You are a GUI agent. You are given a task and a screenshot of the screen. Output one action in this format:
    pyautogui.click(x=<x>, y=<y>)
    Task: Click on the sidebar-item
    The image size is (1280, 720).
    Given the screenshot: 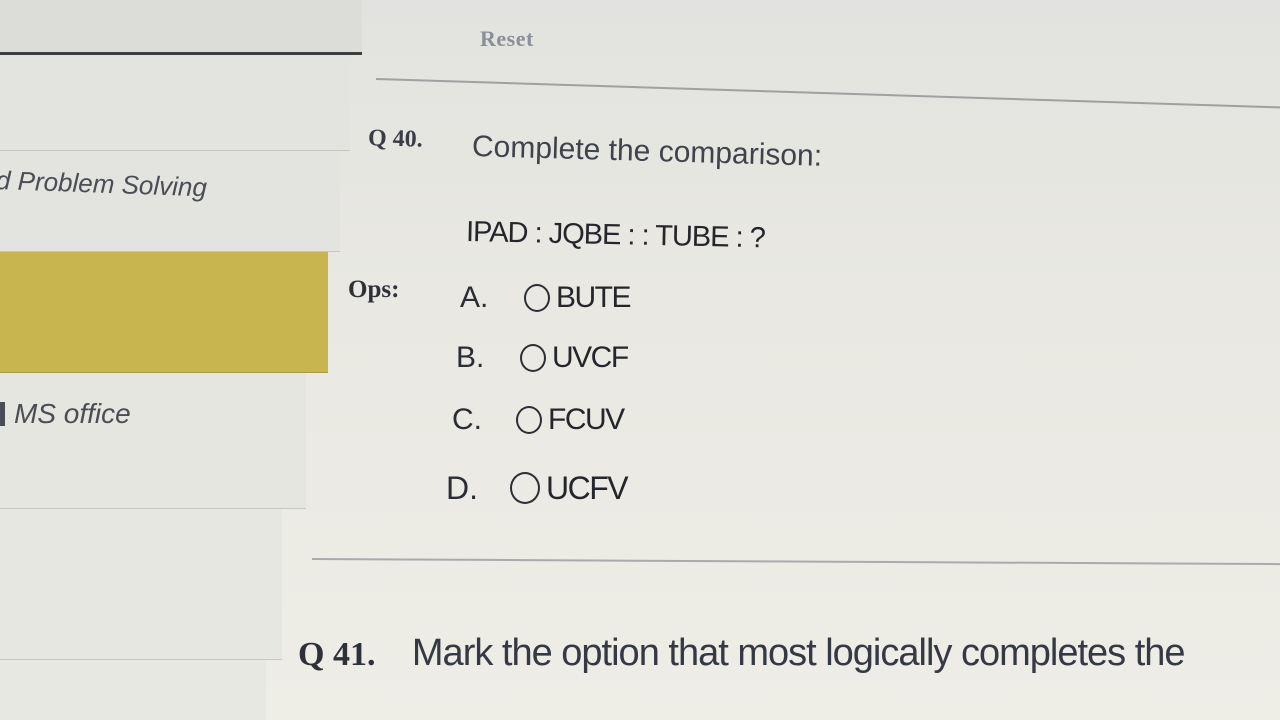 What is the action you would take?
    pyautogui.click(x=133, y=690)
    